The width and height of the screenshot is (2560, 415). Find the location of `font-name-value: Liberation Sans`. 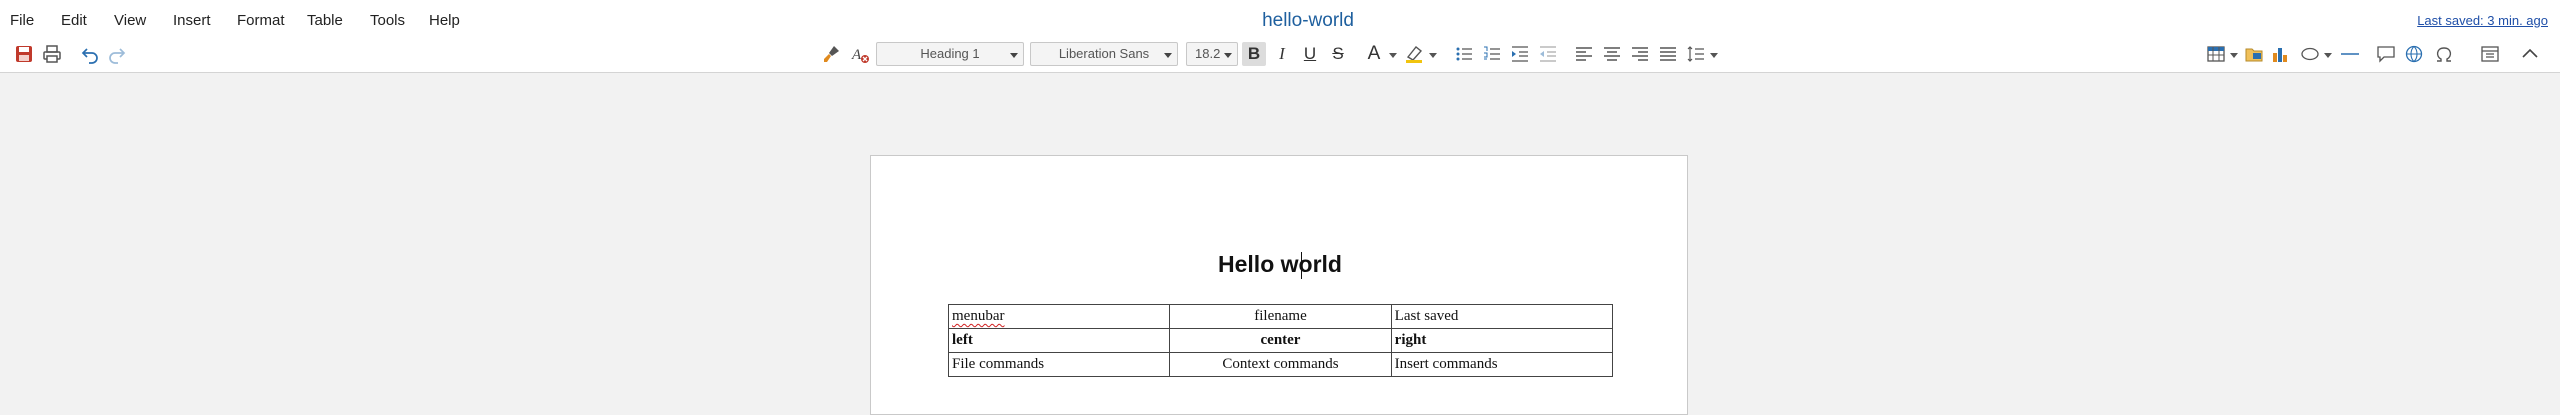

font-name-value: Liberation Sans is located at coordinates (1104, 53).